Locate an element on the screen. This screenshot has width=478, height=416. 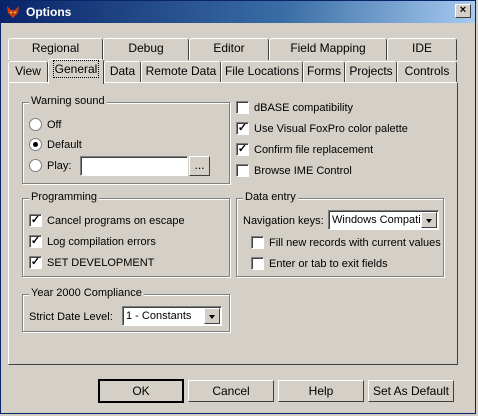
confirm-replace-checkbox: ✓ Confirm file replacement is located at coordinates (305, 150).